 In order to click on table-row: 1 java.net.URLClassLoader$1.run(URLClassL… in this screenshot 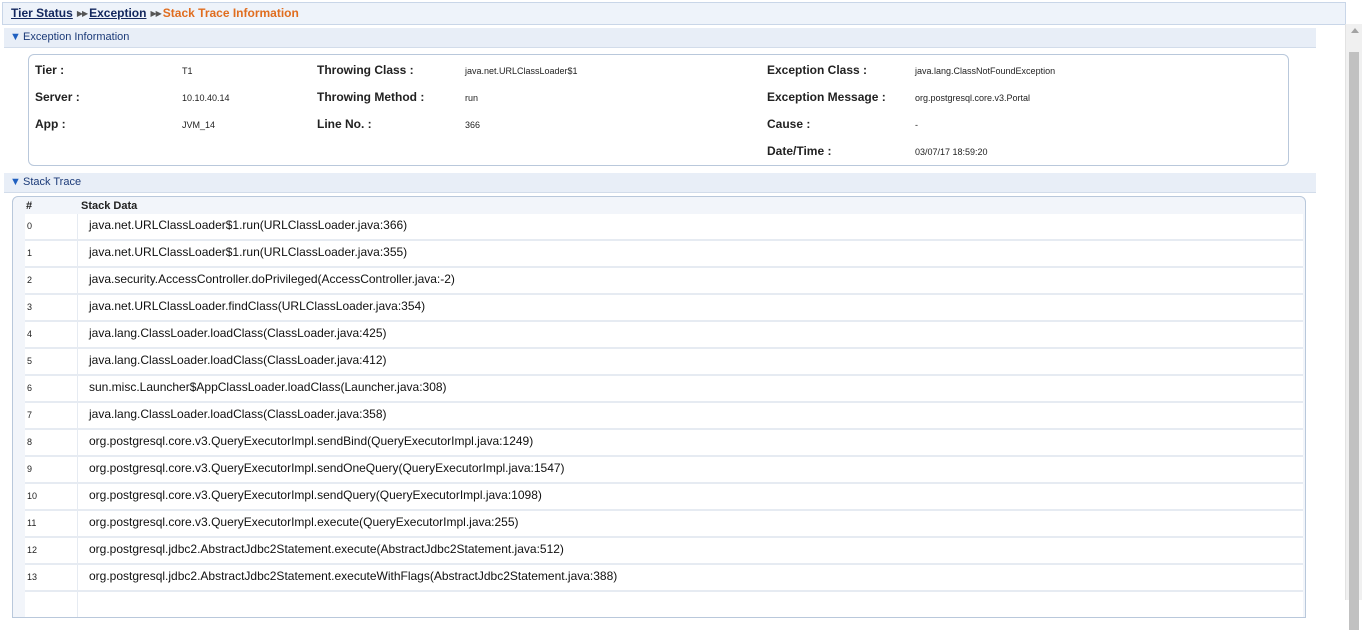, I will do `click(664, 254)`.